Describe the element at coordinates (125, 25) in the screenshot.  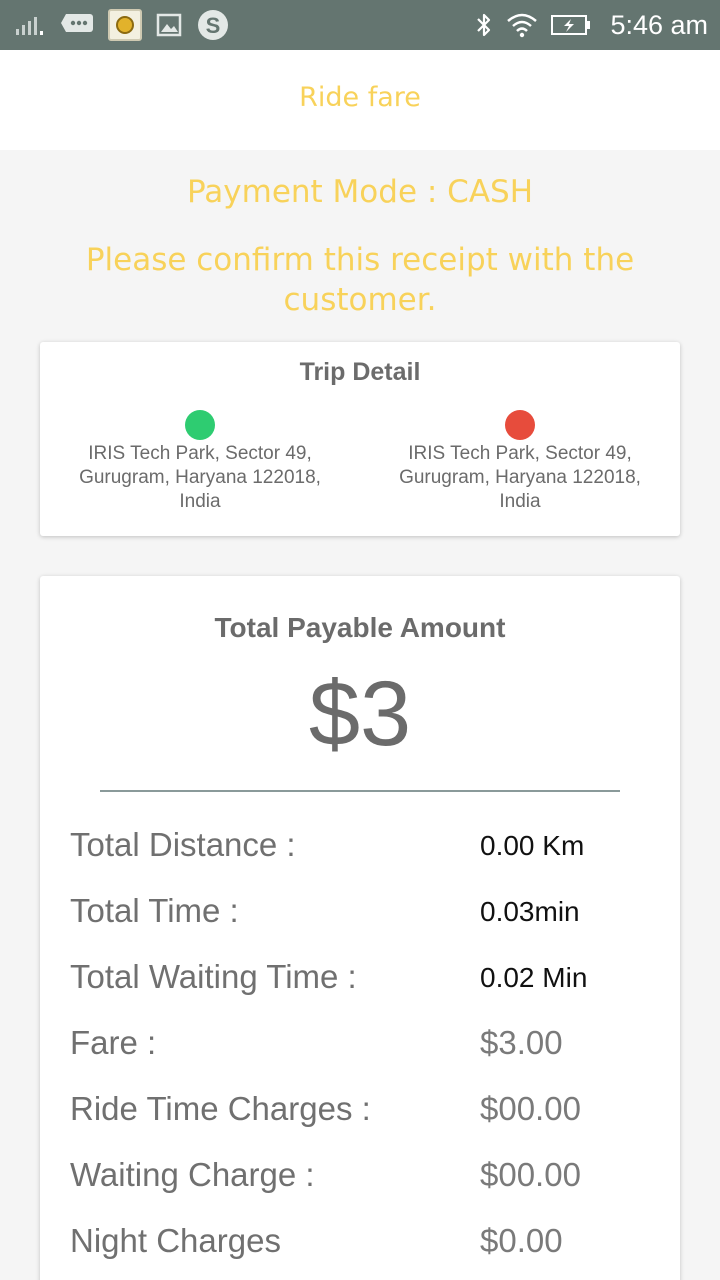
I see `app-icon` at that location.